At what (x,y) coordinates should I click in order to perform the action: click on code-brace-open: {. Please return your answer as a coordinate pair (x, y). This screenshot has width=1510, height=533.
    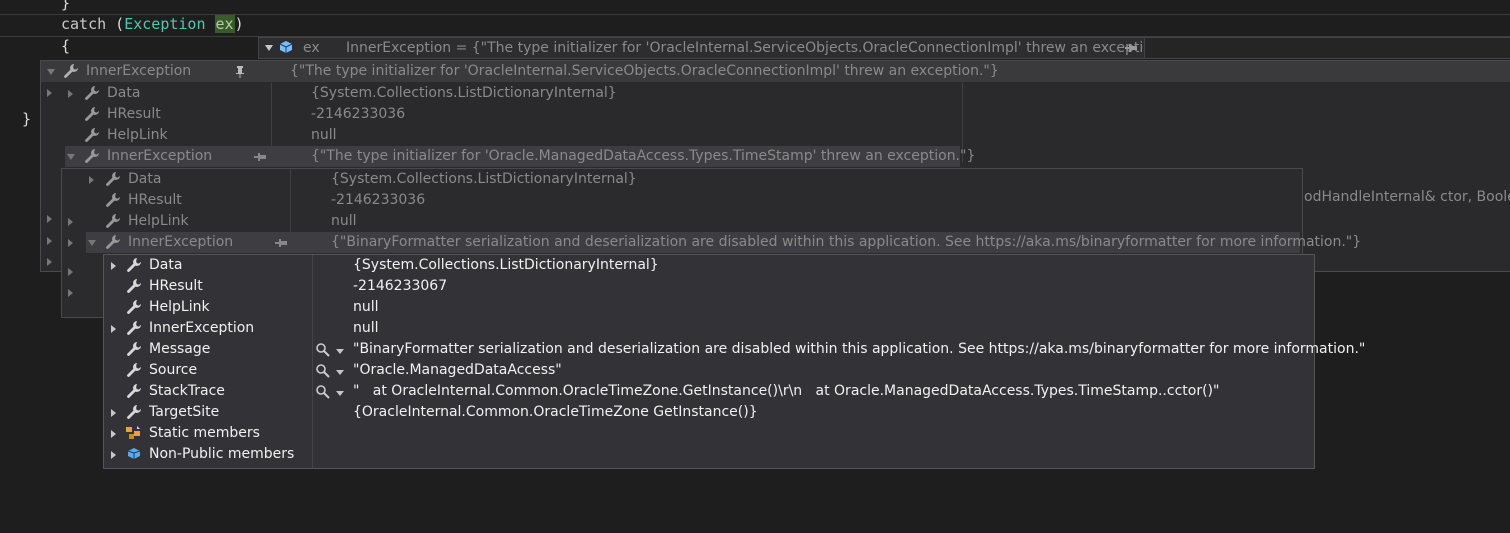
    Looking at the image, I should click on (66, 46).